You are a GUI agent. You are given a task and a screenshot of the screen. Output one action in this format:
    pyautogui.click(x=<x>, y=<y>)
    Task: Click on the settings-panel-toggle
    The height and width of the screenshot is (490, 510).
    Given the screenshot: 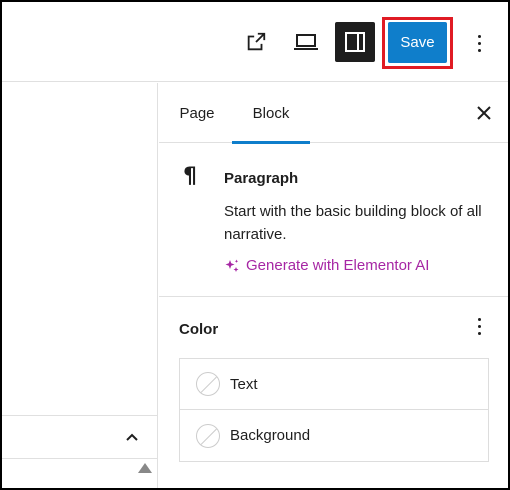 What is the action you would take?
    pyautogui.click(x=355, y=42)
    